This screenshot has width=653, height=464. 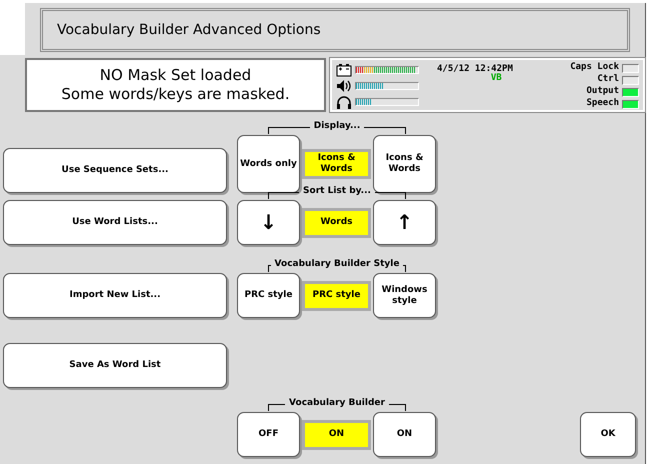 I want to click on indicator-label: Ctrl, so click(x=608, y=79).